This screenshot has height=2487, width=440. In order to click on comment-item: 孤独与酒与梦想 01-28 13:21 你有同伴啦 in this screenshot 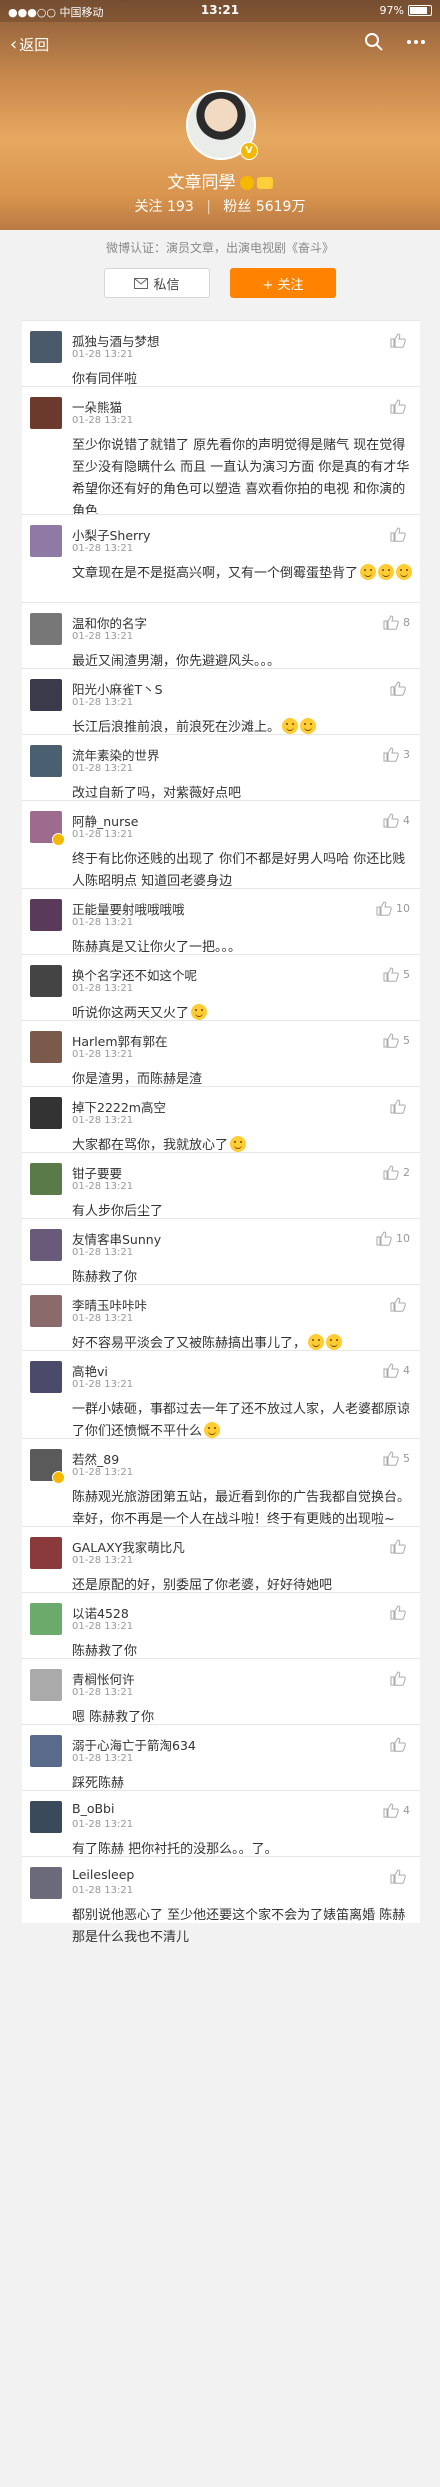, I will do `click(221, 353)`.